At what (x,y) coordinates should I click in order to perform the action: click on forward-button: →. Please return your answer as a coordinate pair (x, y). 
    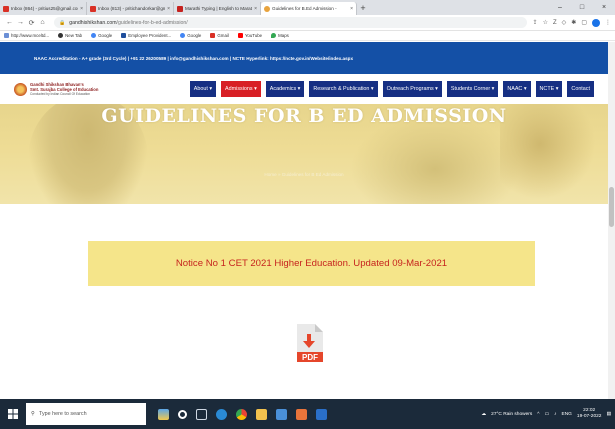
    Looking at the image, I should click on (20, 22).